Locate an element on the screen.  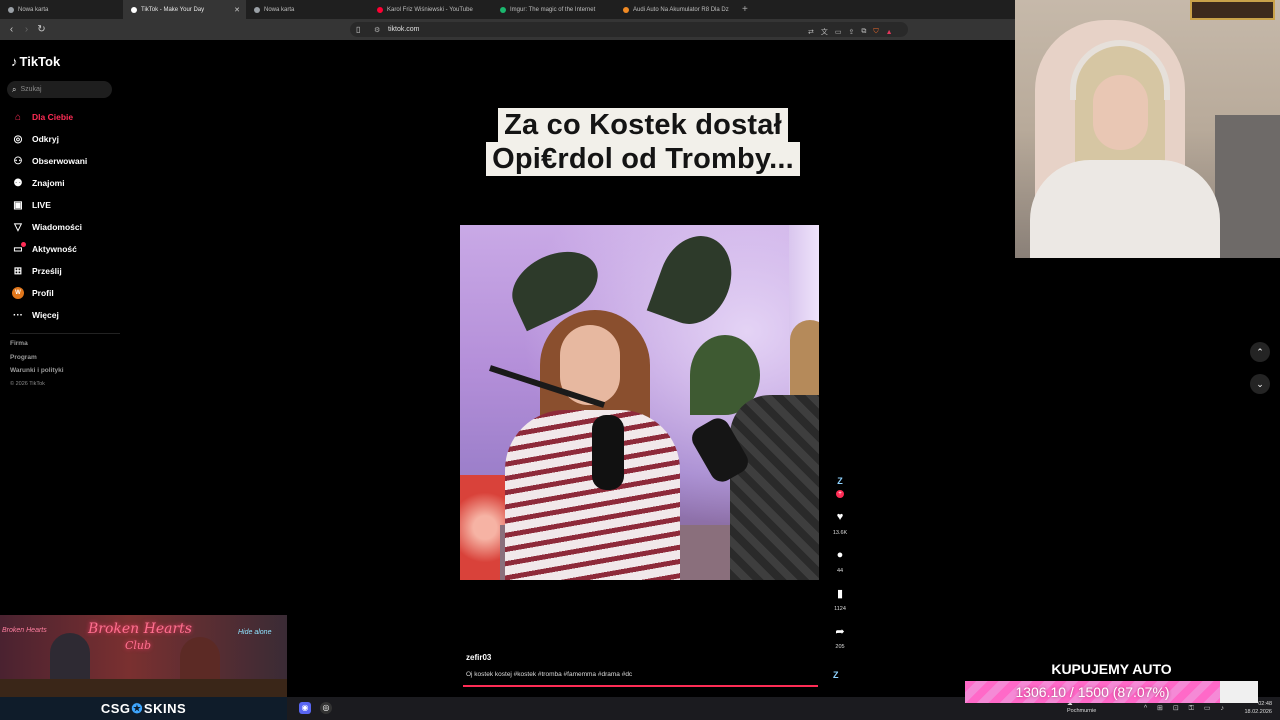
sponsor-logo: CSG ✪ SKINS is located at coordinates (143, 708).